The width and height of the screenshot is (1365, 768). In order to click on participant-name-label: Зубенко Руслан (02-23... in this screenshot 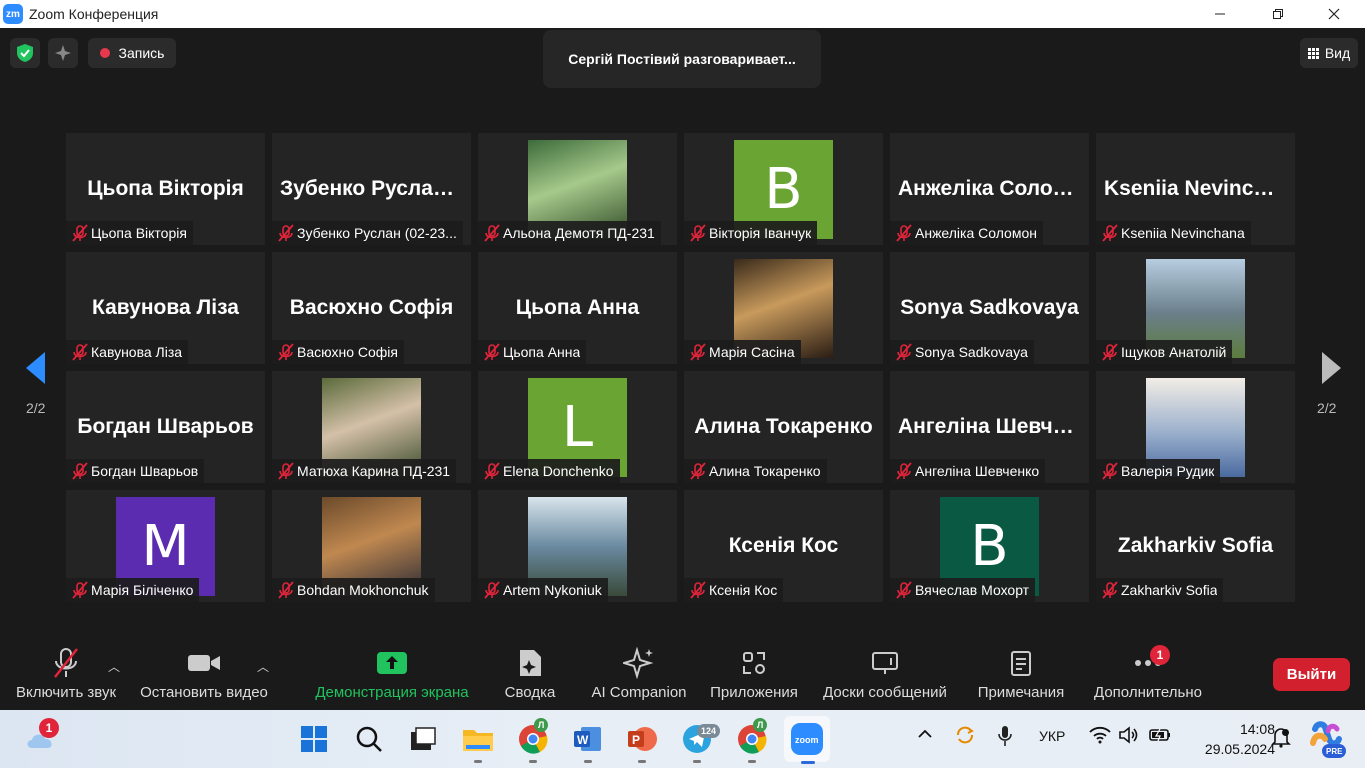, I will do `click(377, 233)`.